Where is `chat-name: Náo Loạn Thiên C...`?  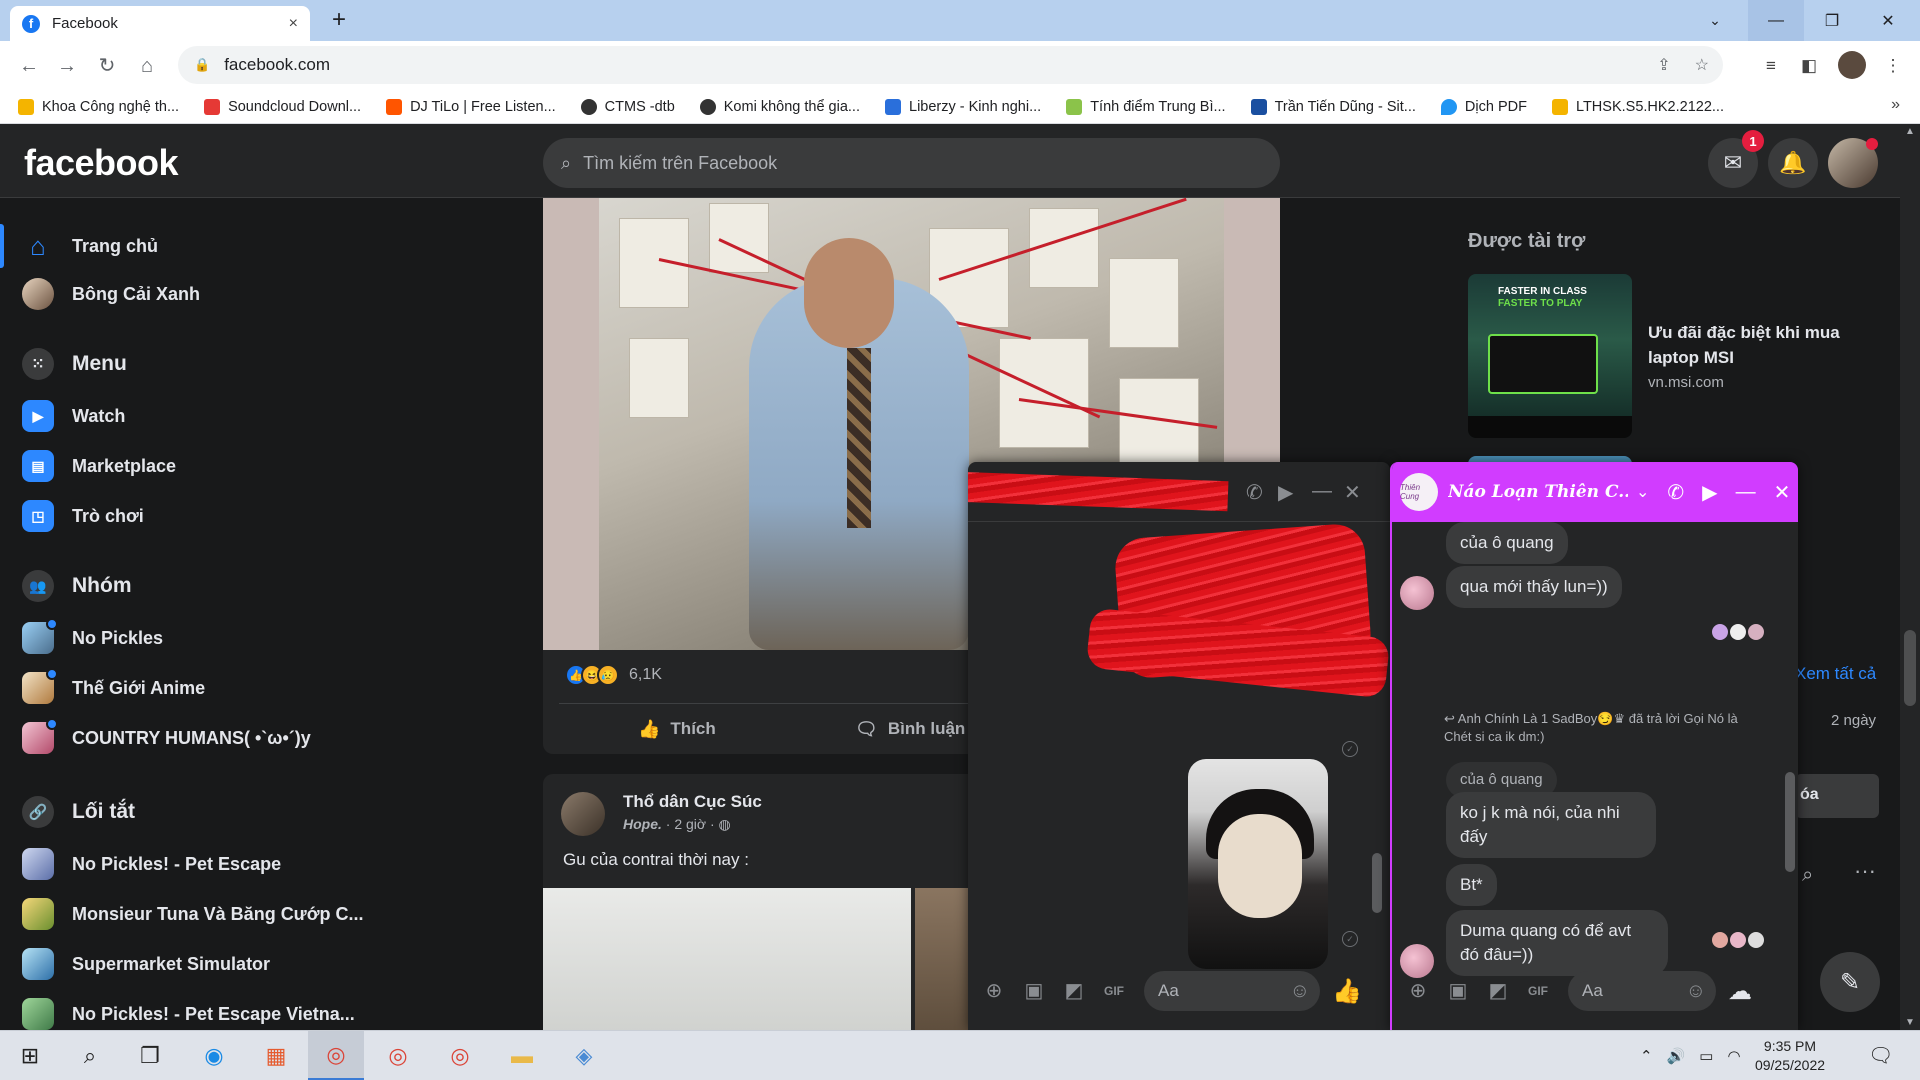
chat-name: Náo Loạn Thiên C... is located at coordinates (1538, 492).